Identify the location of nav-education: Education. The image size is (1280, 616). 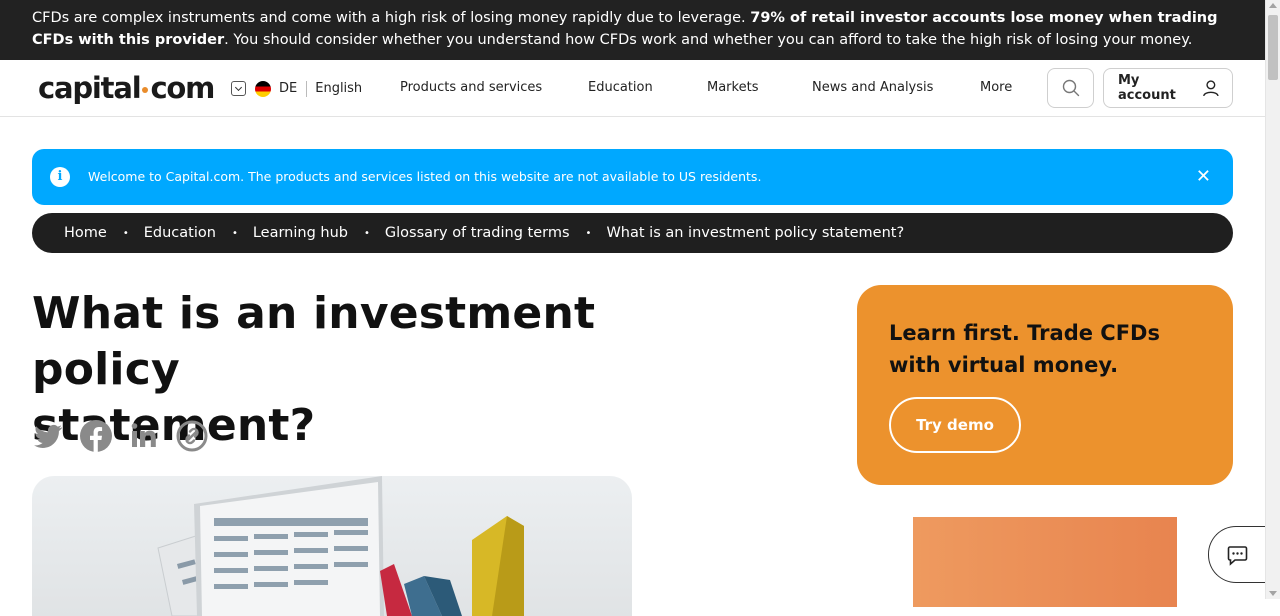
(620, 87).